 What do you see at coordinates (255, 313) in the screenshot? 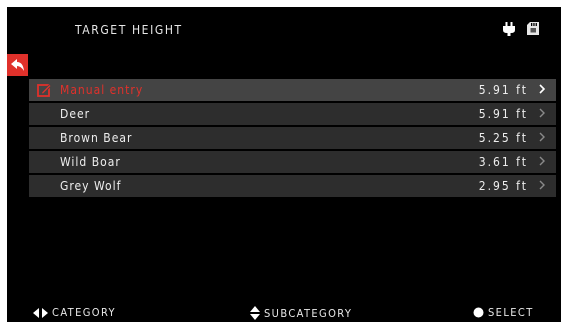
I see `up-down-arrows-icon` at bounding box center [255, 313].